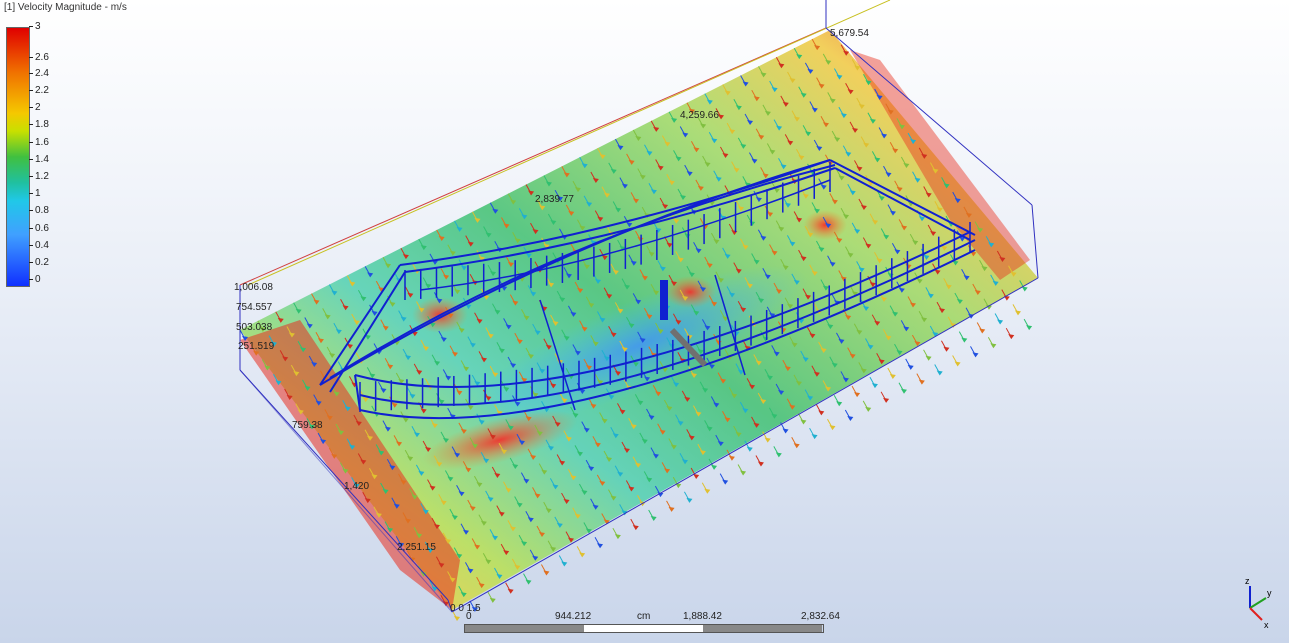  I want to click on scale-label-2: 1,888.42, so click(702, 616).